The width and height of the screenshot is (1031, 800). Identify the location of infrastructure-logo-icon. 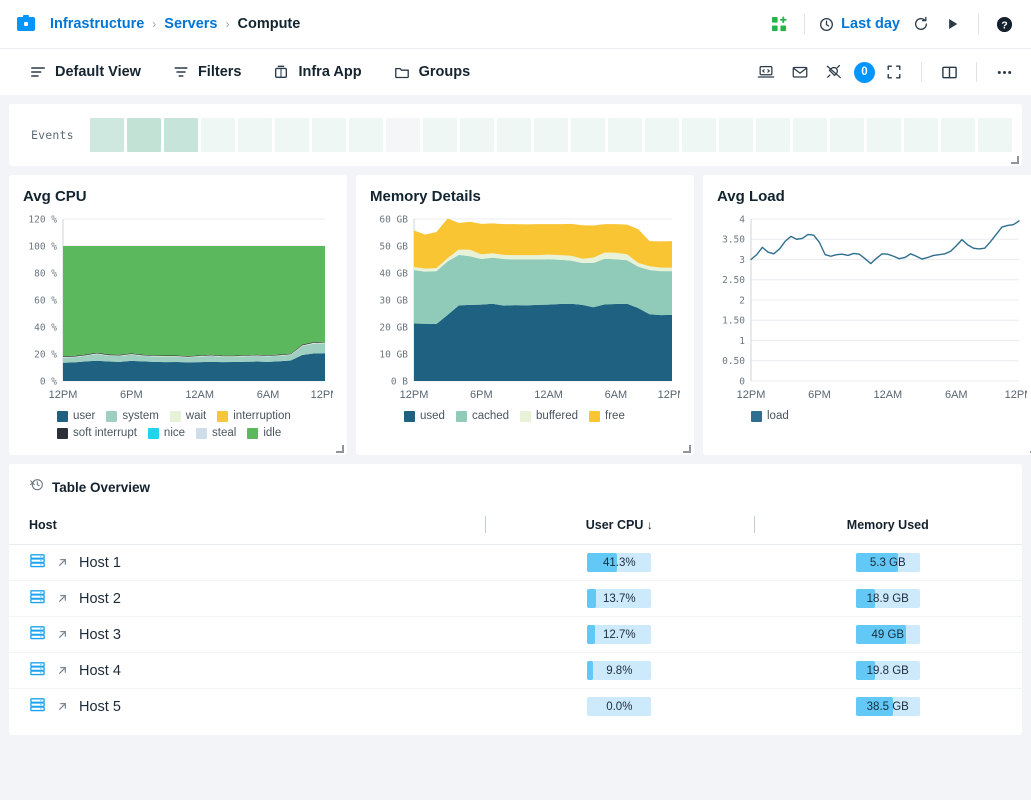
(26, 24).